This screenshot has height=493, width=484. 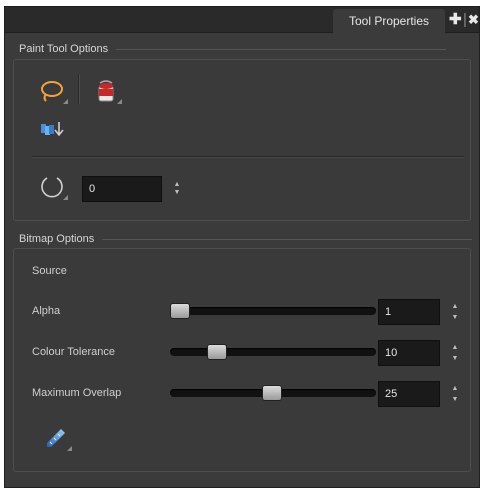 I want to click on panel-tab-bar: Tool Properties ✚ | ✖, so click(x=242, y=20).